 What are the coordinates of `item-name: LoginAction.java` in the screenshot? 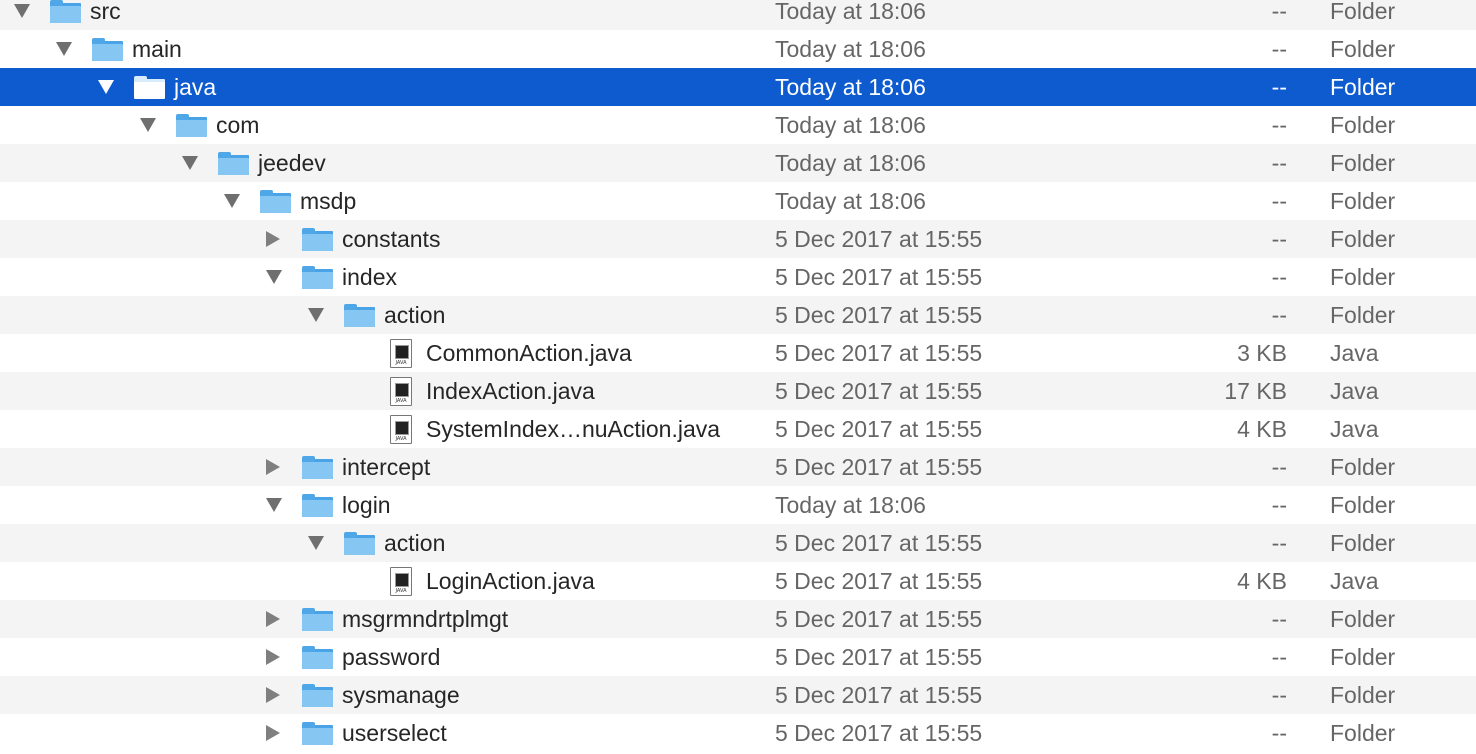 It's located at (510, 581).